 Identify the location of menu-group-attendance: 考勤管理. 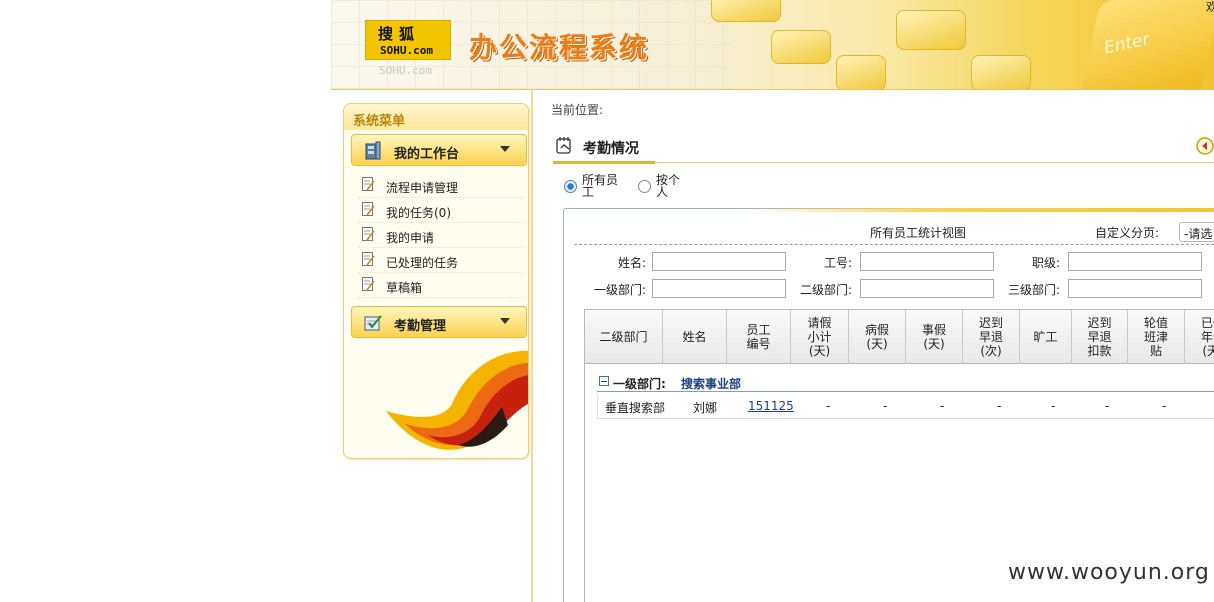
(439, 322).